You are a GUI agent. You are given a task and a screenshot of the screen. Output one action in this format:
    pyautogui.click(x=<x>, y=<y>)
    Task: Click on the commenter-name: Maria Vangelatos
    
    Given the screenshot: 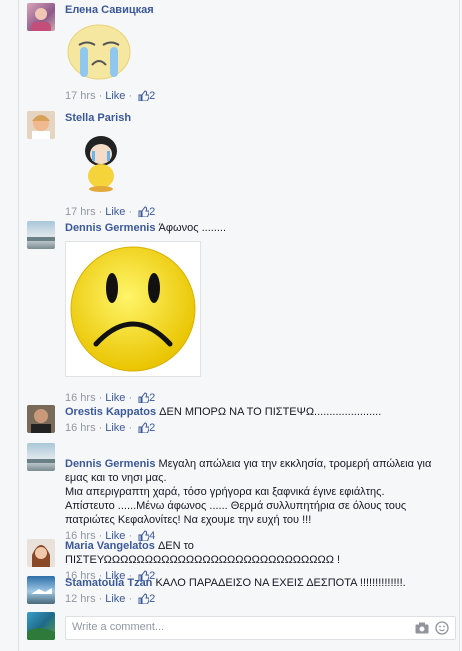 What is the action you would take?
    pyautogui.click(x=110, y=546)
    